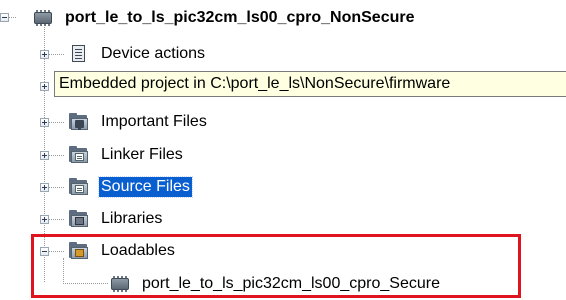 Image resolution: width=566 pixels, height=300 pixels. Describe the element at coordinates (79, 122) in the screenshot. I see `important-folder-icon` at that location.